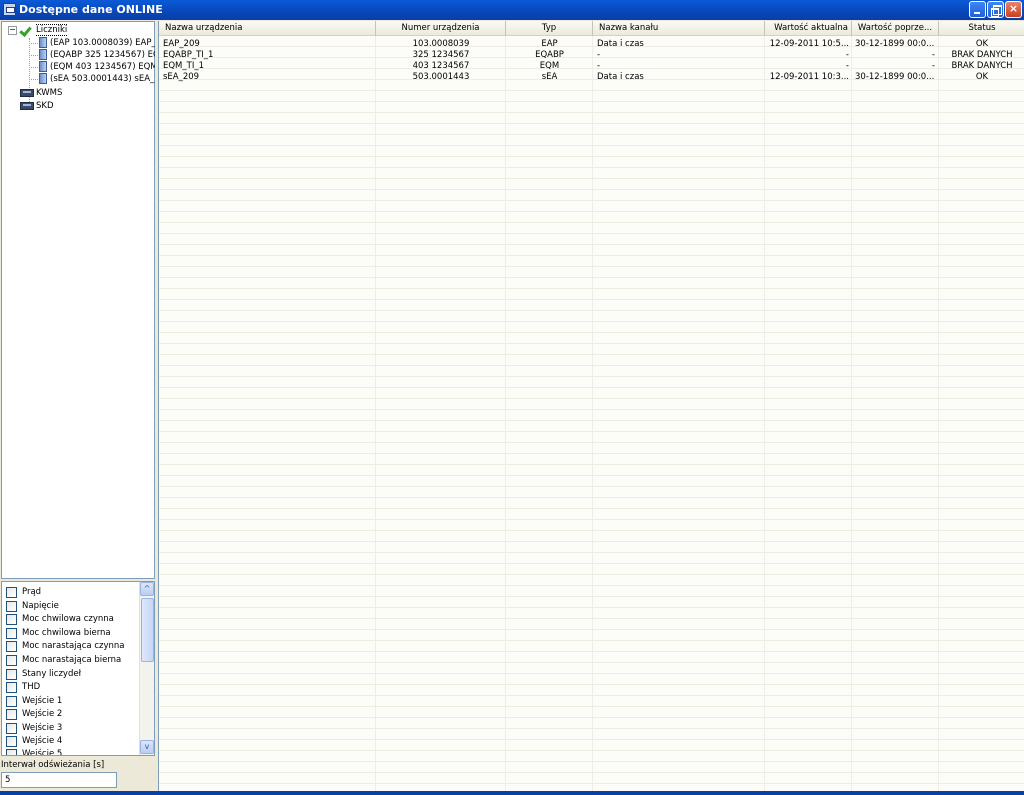 The image size is (1024, 795). Describe the element at coordinates (45, 106) in the screenshot. I see `tree-root-skd: SKD` at that location.